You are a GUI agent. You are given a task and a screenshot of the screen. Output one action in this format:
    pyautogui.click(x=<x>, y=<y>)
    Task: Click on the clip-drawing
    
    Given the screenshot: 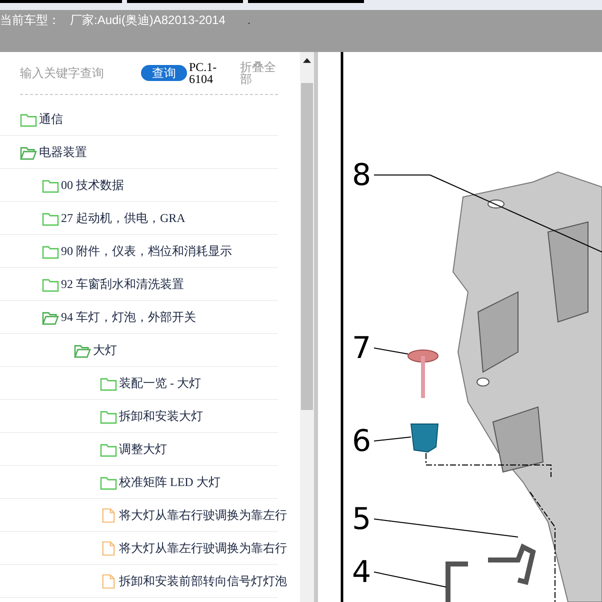 What is the action you would take?
    pyautogui.click(x=424, y=438)
    